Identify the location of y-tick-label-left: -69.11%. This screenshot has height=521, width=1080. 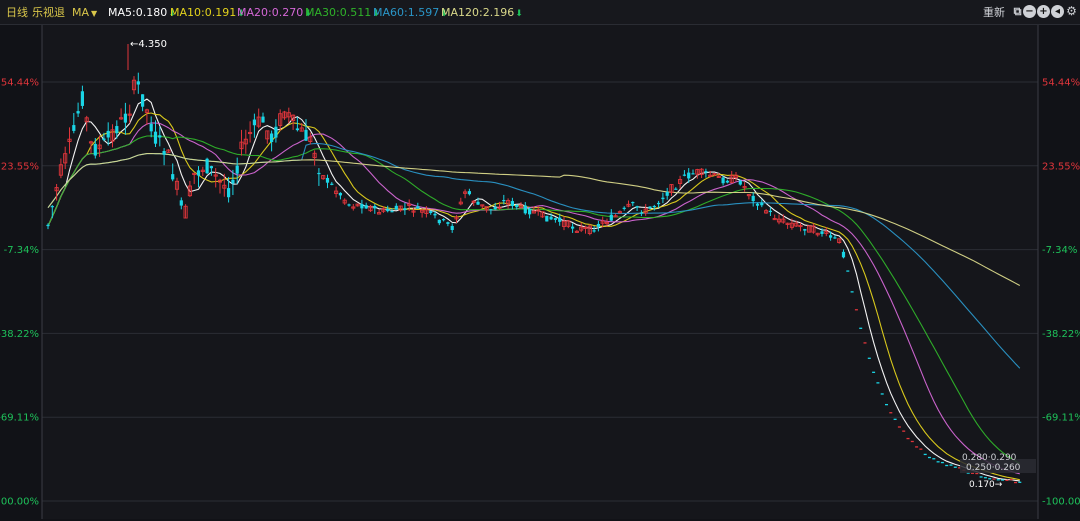
(19, 418).